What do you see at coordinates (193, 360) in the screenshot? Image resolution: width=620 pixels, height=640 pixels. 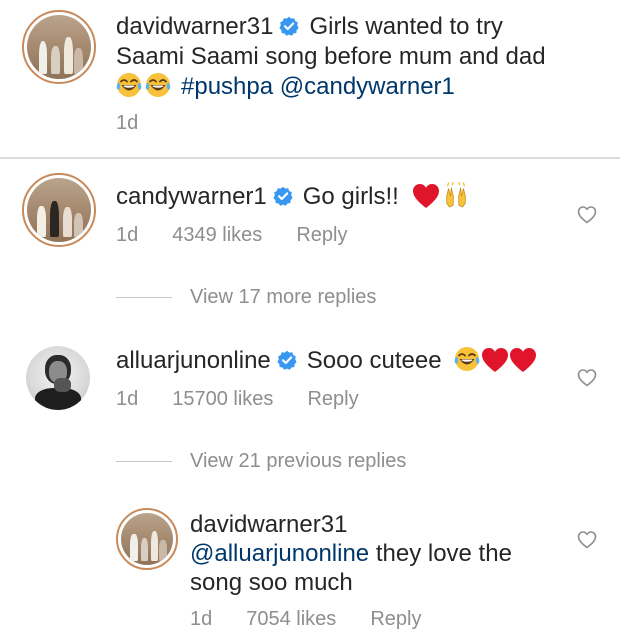 I see `username: alluarjunonline` at bounding box center [193, 360].